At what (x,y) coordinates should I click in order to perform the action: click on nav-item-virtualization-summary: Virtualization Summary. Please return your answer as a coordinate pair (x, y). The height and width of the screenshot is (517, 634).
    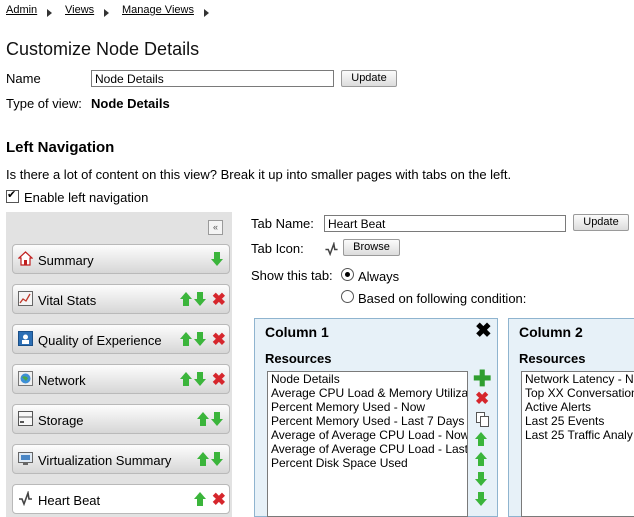
    Looking at the image, I should click on (121, 459).